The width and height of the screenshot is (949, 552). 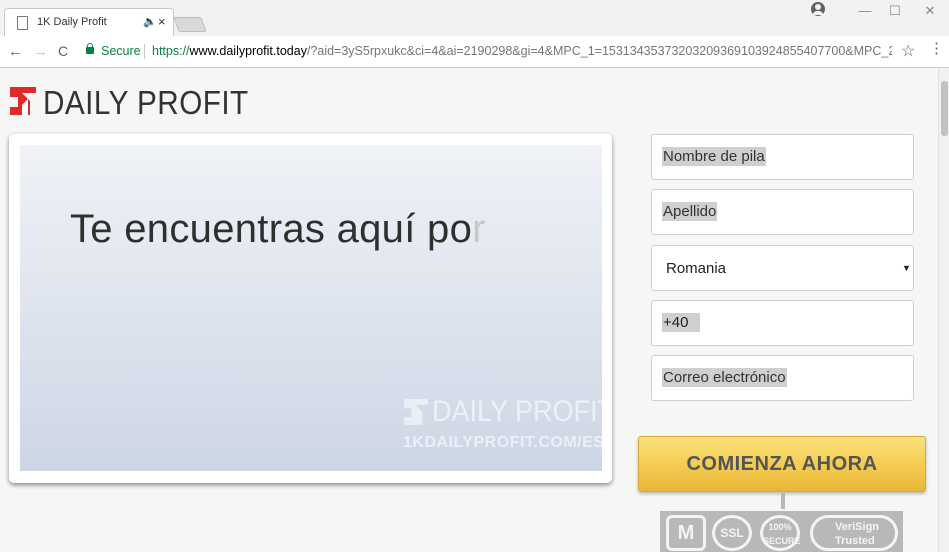 I want to click on browser-titlebar: 1K Daily Profit 🔈 × — ☐ ✕, so click(x=474, y=18).